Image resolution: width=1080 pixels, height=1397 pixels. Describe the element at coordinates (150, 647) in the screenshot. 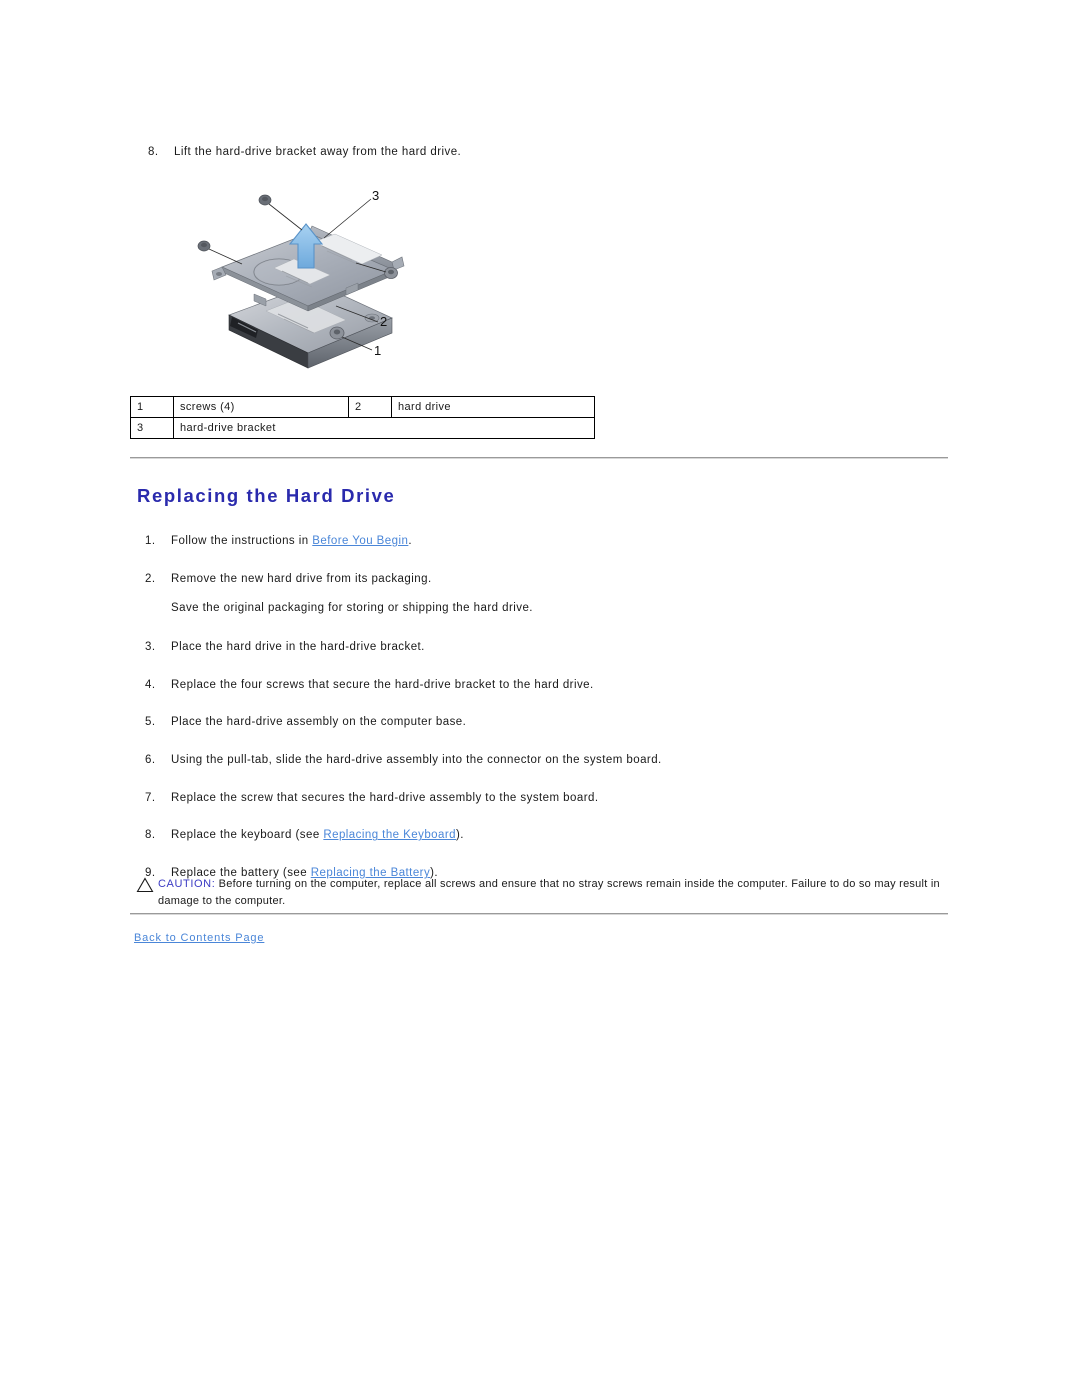

I see `step-number: 3.` at that location.